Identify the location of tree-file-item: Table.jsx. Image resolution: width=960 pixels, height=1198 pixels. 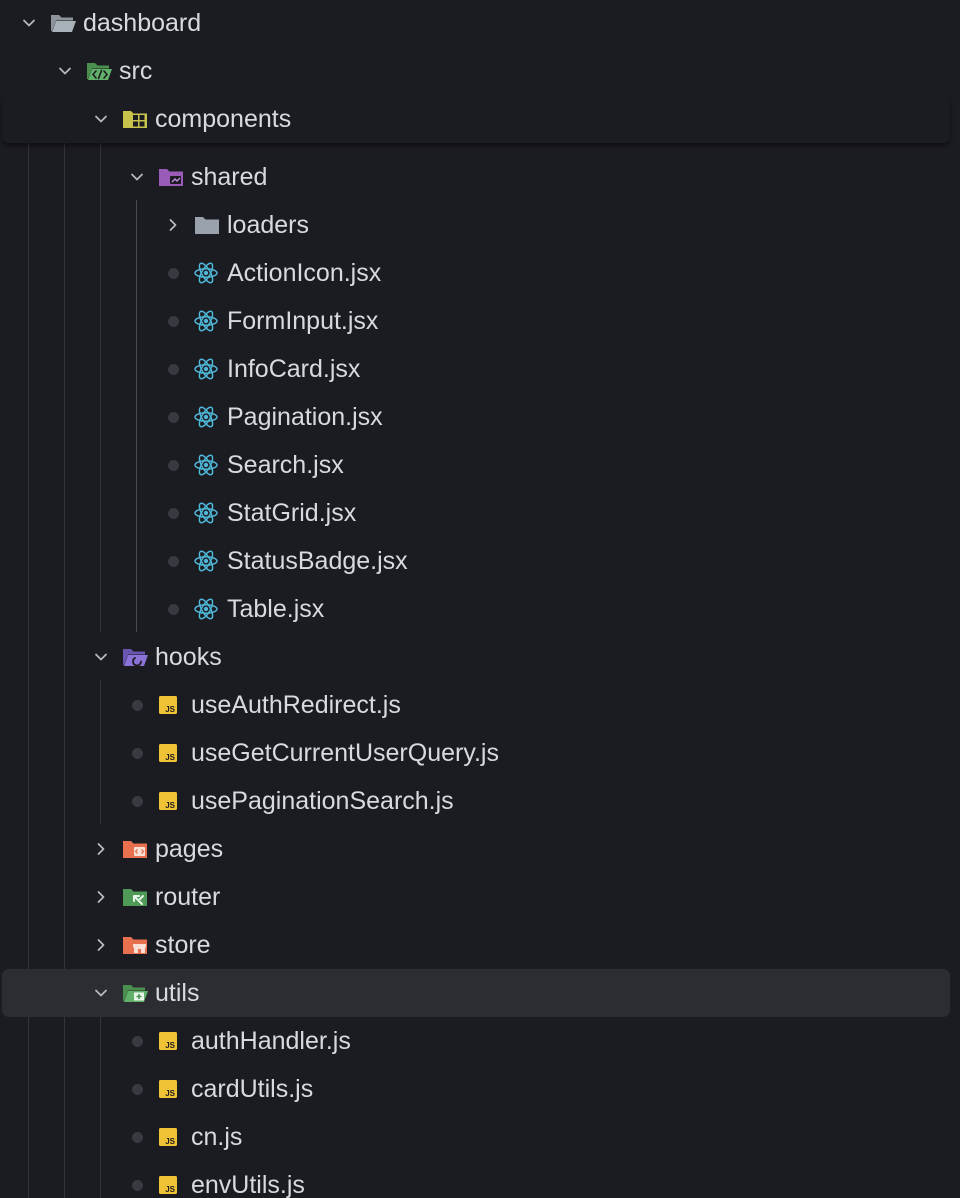
(476, 609).